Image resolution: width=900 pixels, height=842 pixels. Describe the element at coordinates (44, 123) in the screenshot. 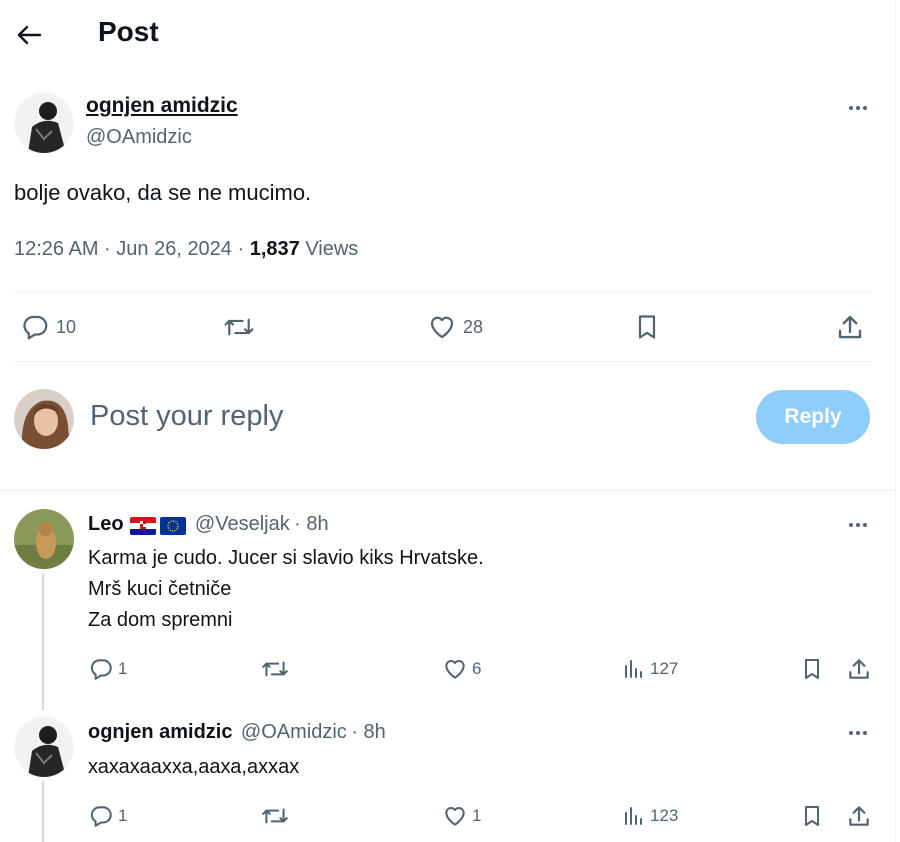

I see `author-avatar` at that location.